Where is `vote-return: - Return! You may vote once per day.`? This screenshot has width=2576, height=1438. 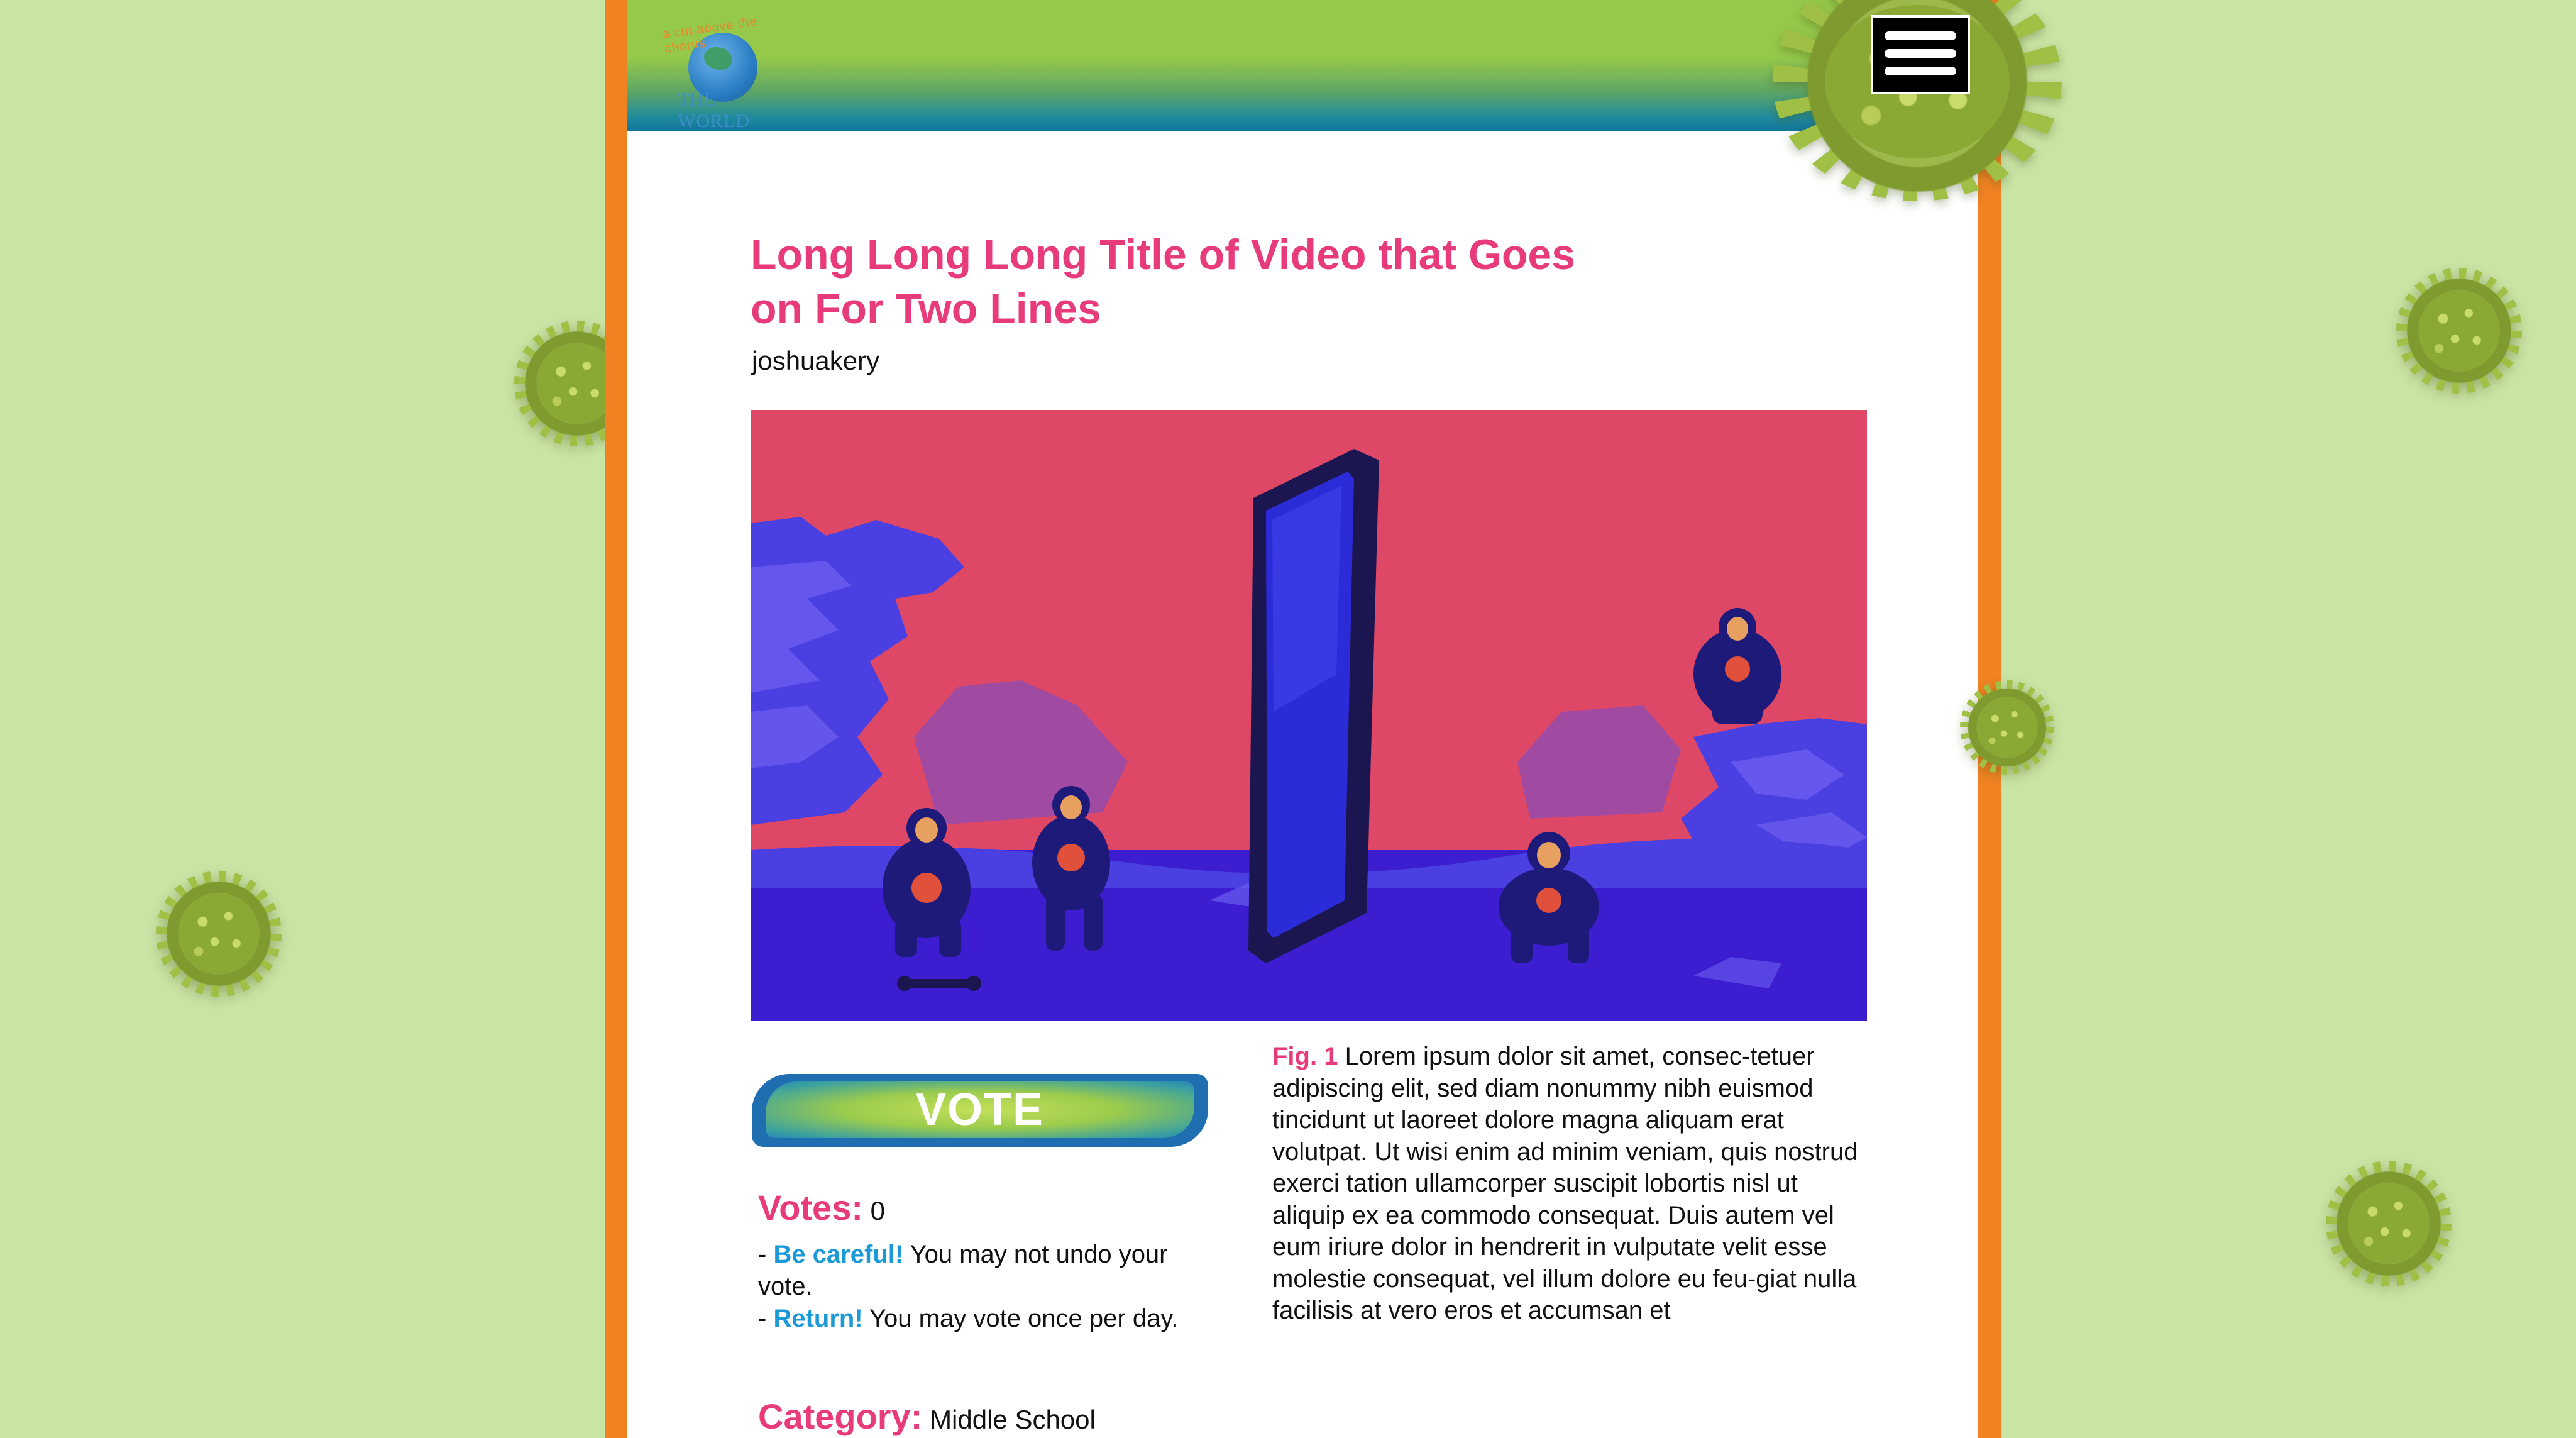 vote-return: - Return! You may vote once per day. is located at coordinates (978, 1319).